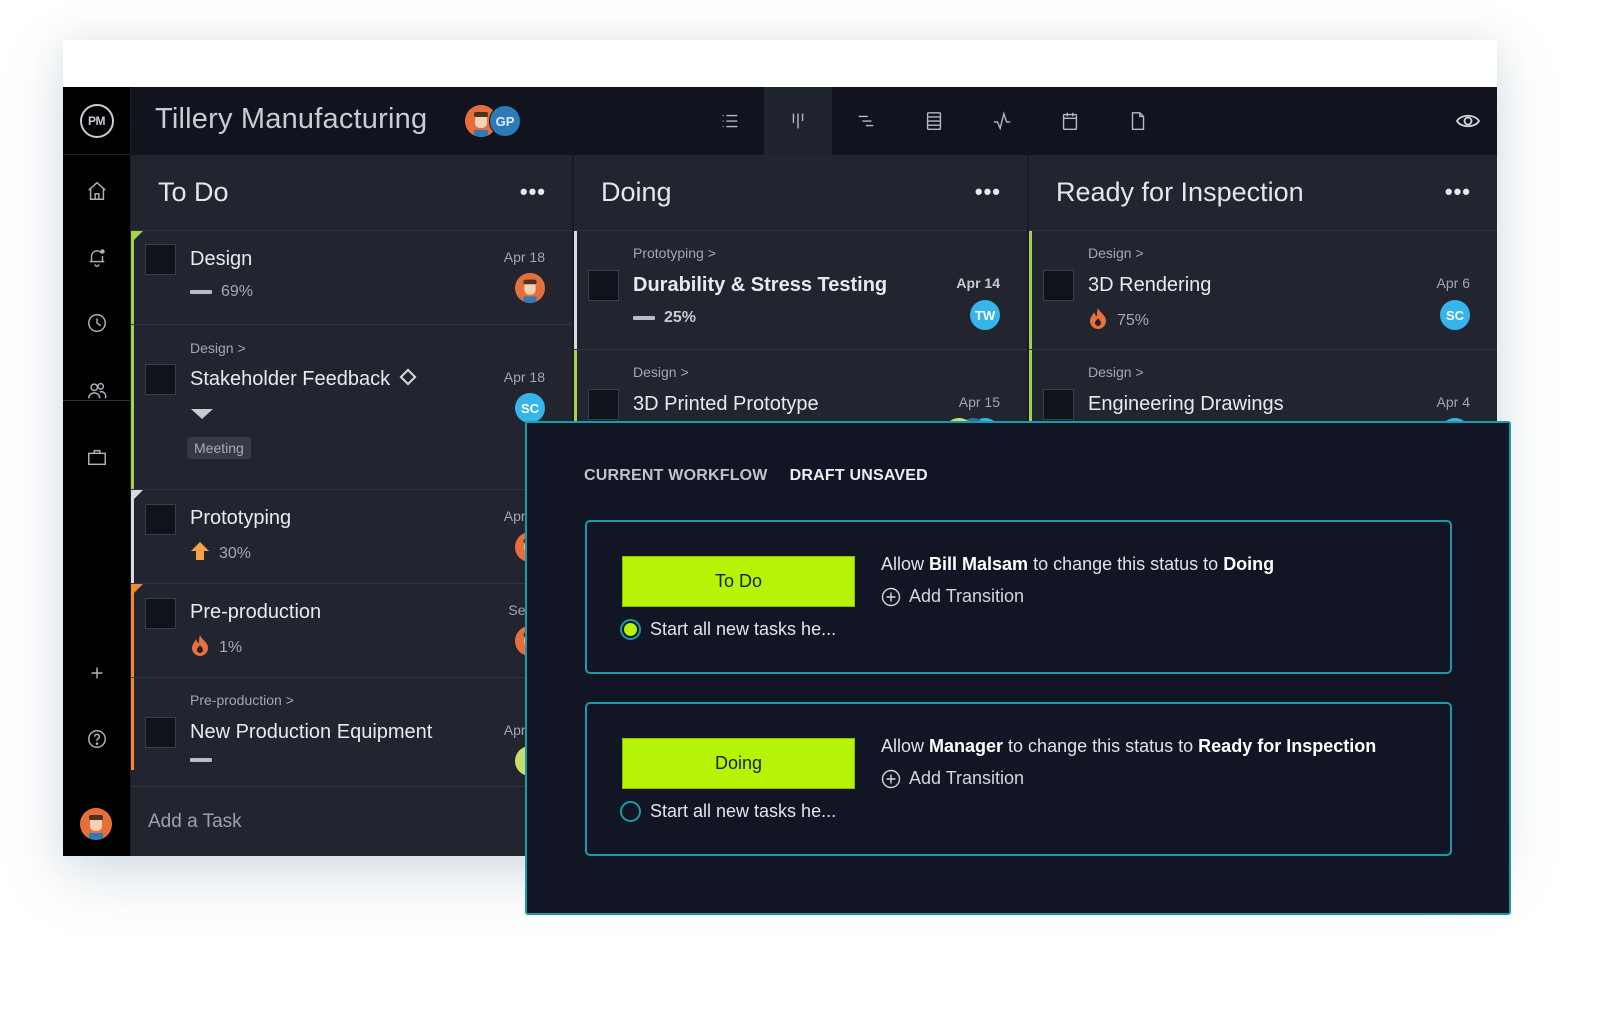 This screenshot has width=1617, height=1025. I want to click on board-view-tab, so click(798, 121).